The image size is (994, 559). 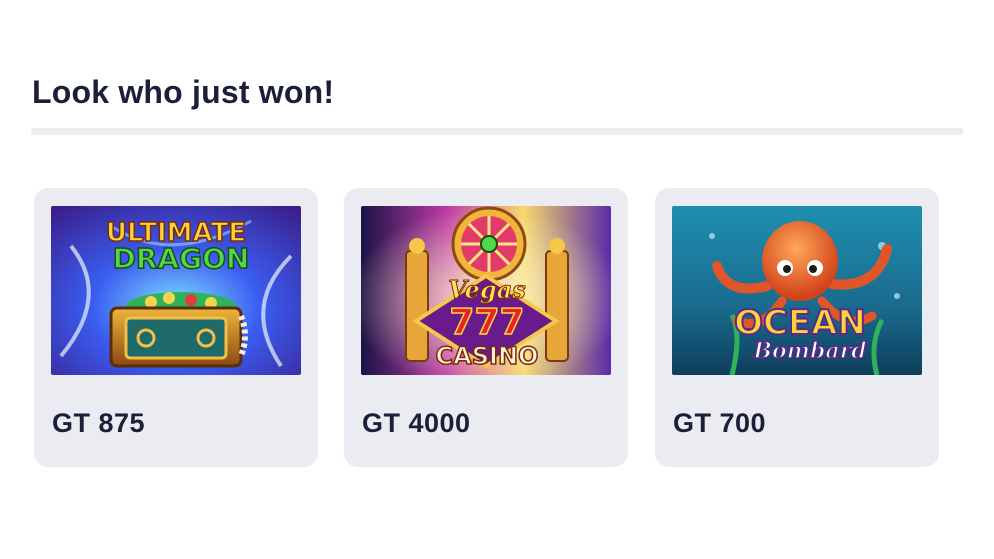 I want to click on game-thumbnail-vegas-777: Vegas 777 CASINO, so click(x=486, y=290).